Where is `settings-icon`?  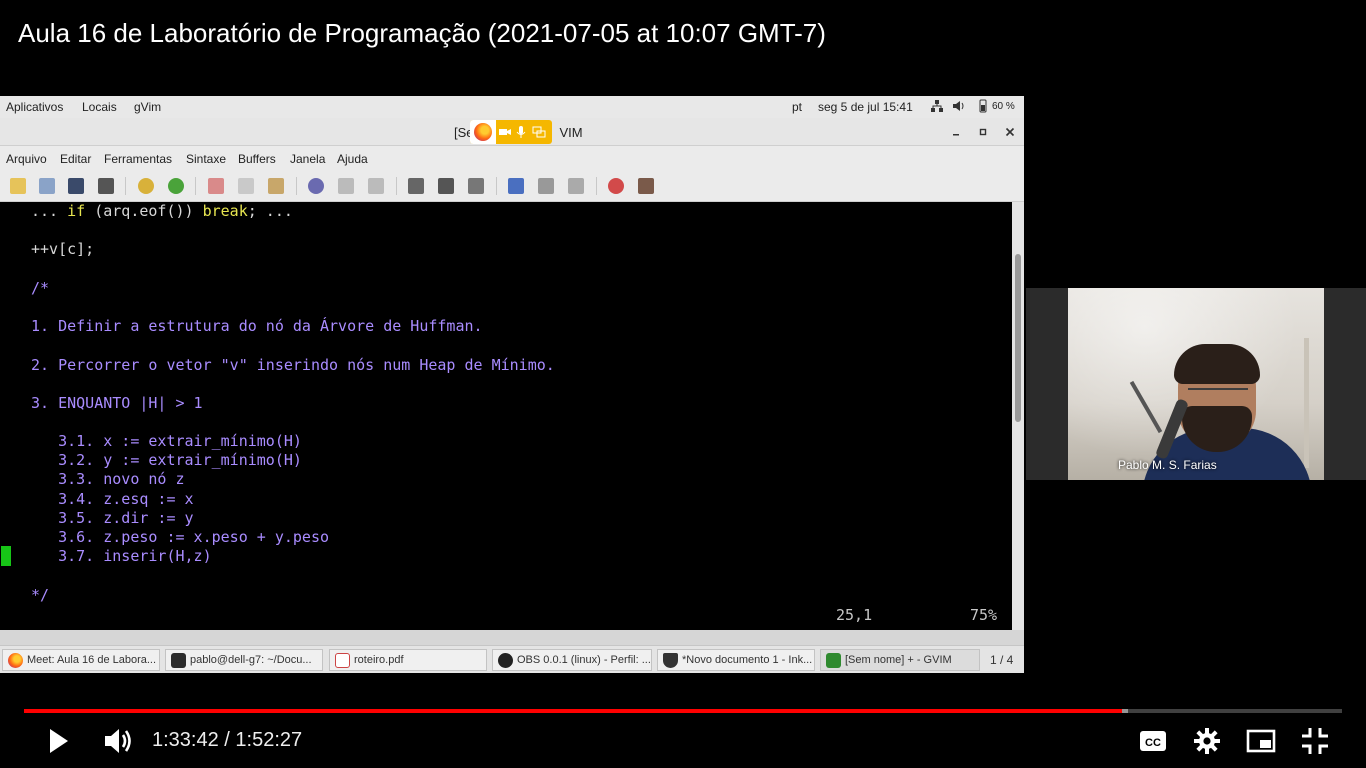 settings-icon is located at coordinates (1207, 741).